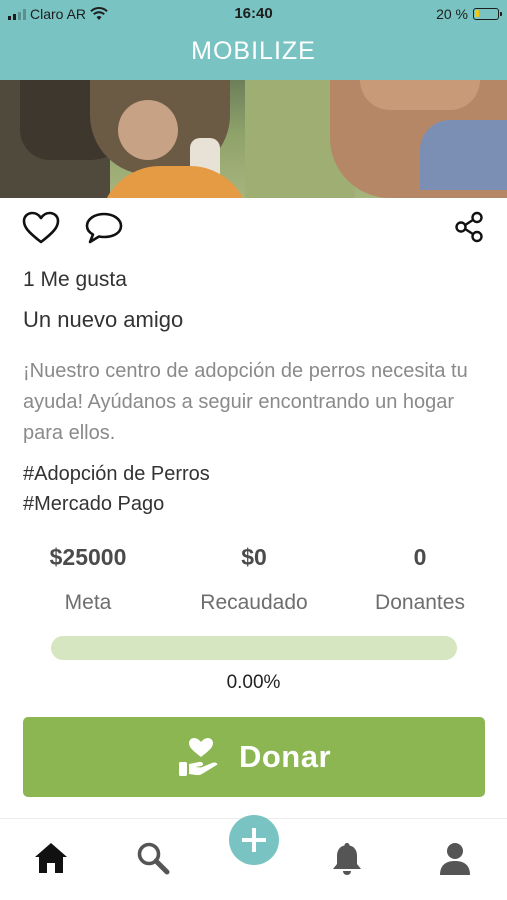  What do you see at coordinates (75, 279) in the screenshot?
I see `likes-count: 1 Me gusta` at bounding box center [75, 279].